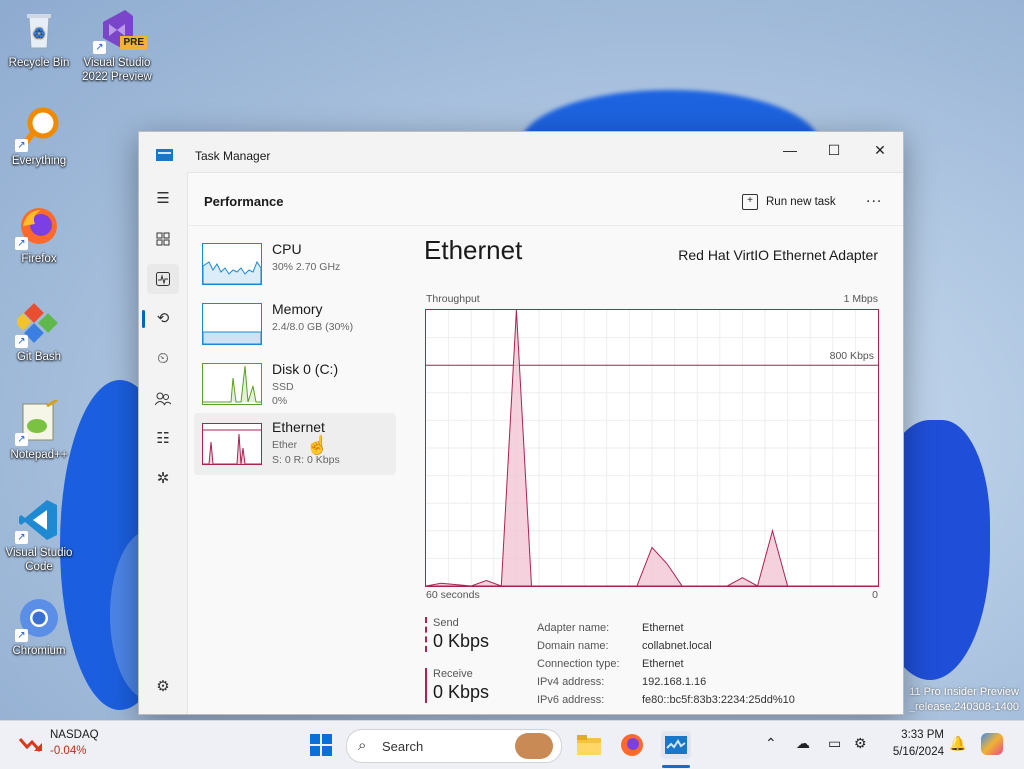 The width and height of the screenshot is (1024, 769). I want to click on adapter-description: Red Hat VirtIO Ethernet Adapter, so click(778, 255).